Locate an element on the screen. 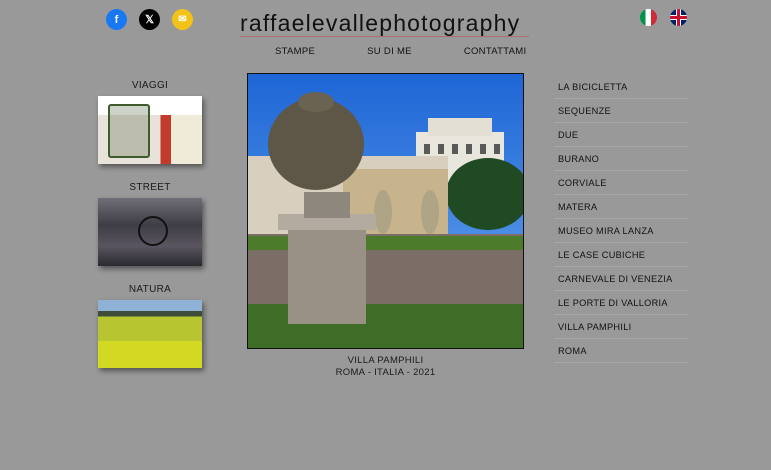 The width and height of the screenshot is (771, 470). mail-icon: ✉ is located at coordinates (182, 19).